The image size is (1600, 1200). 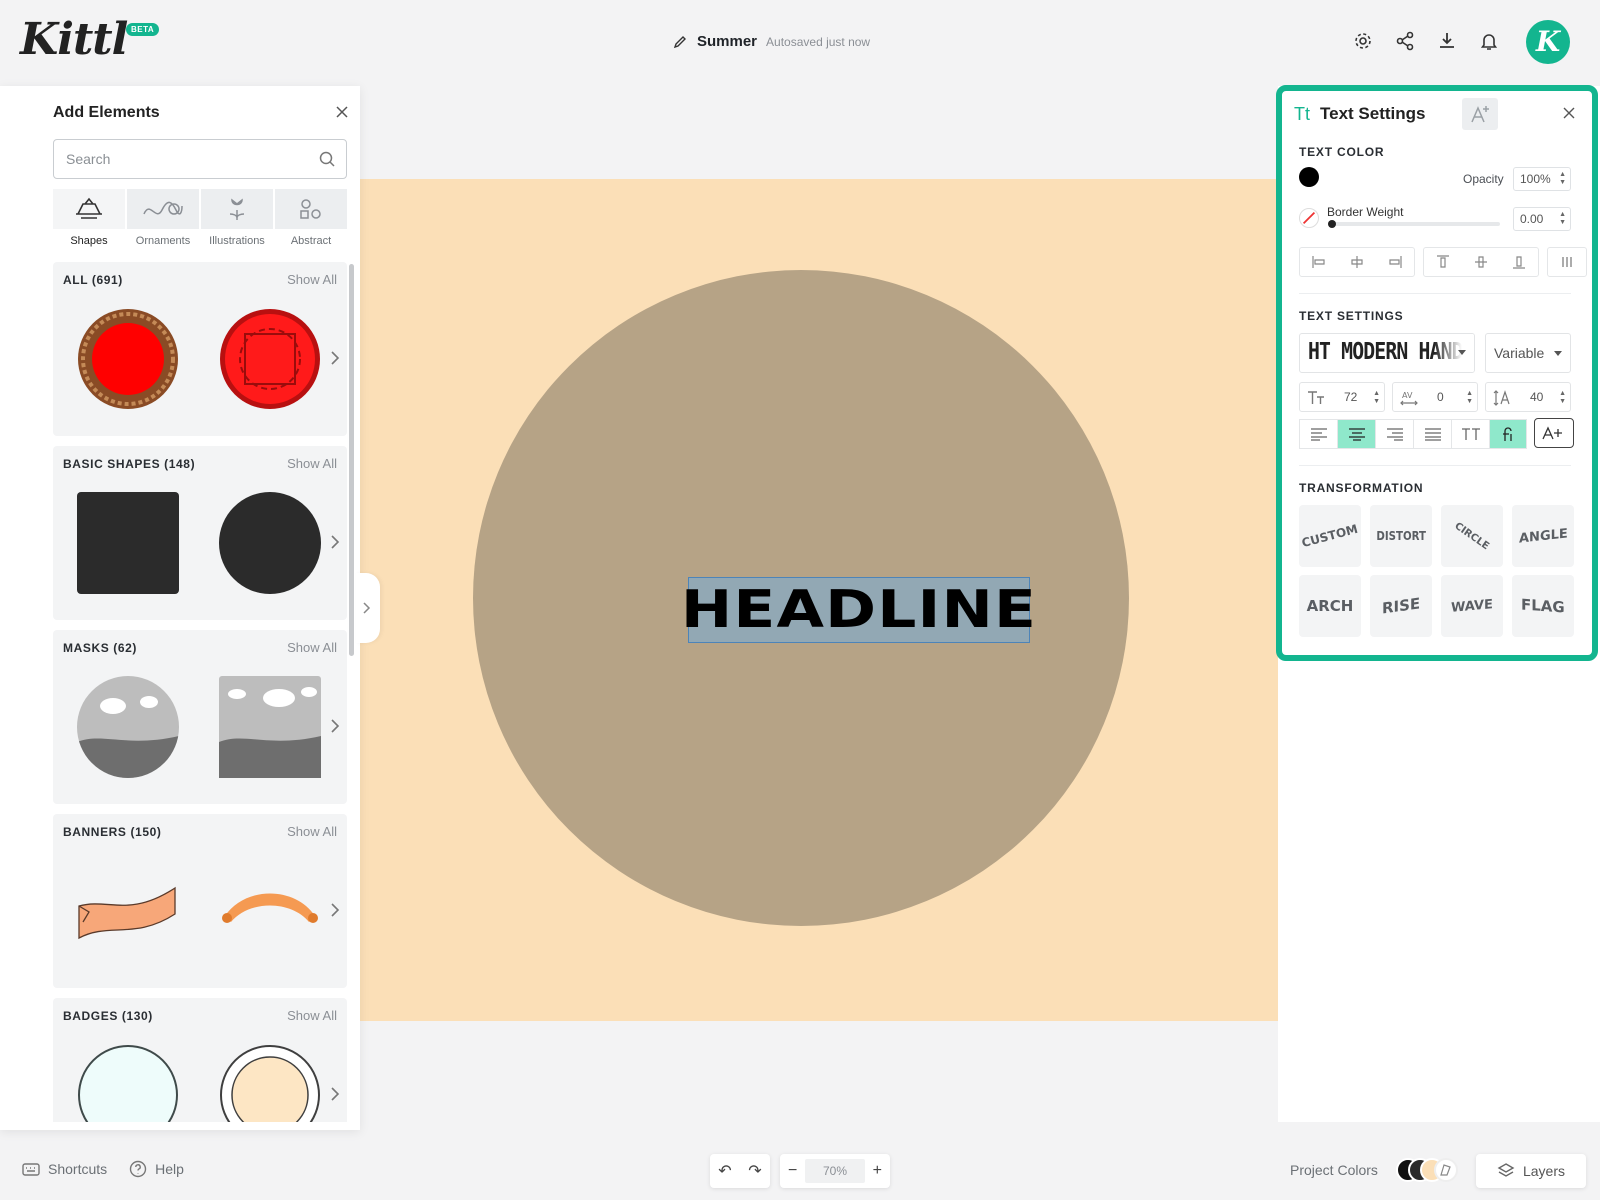 I want to click on align-right-icon, so click(x=1395, y=262).